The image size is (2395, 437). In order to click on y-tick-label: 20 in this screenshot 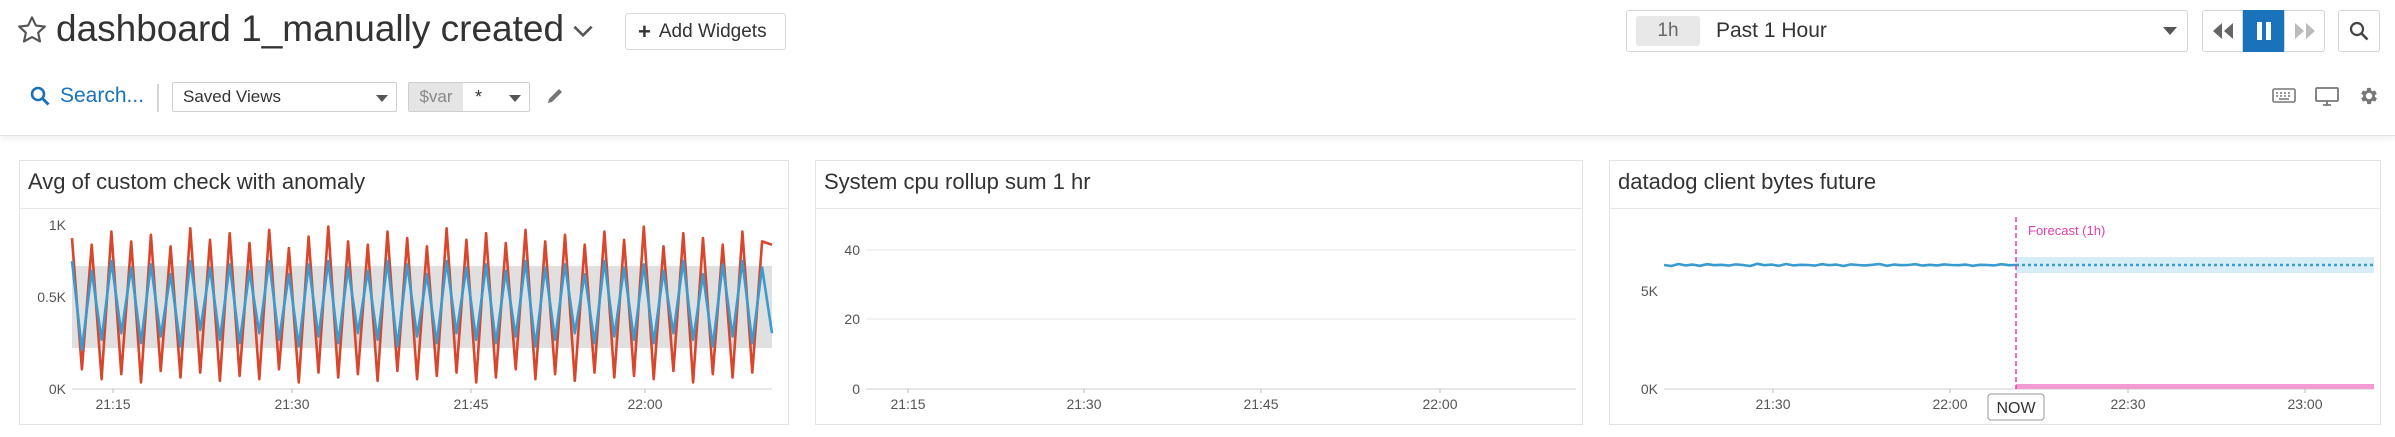, I will do `click(852, 319)`.